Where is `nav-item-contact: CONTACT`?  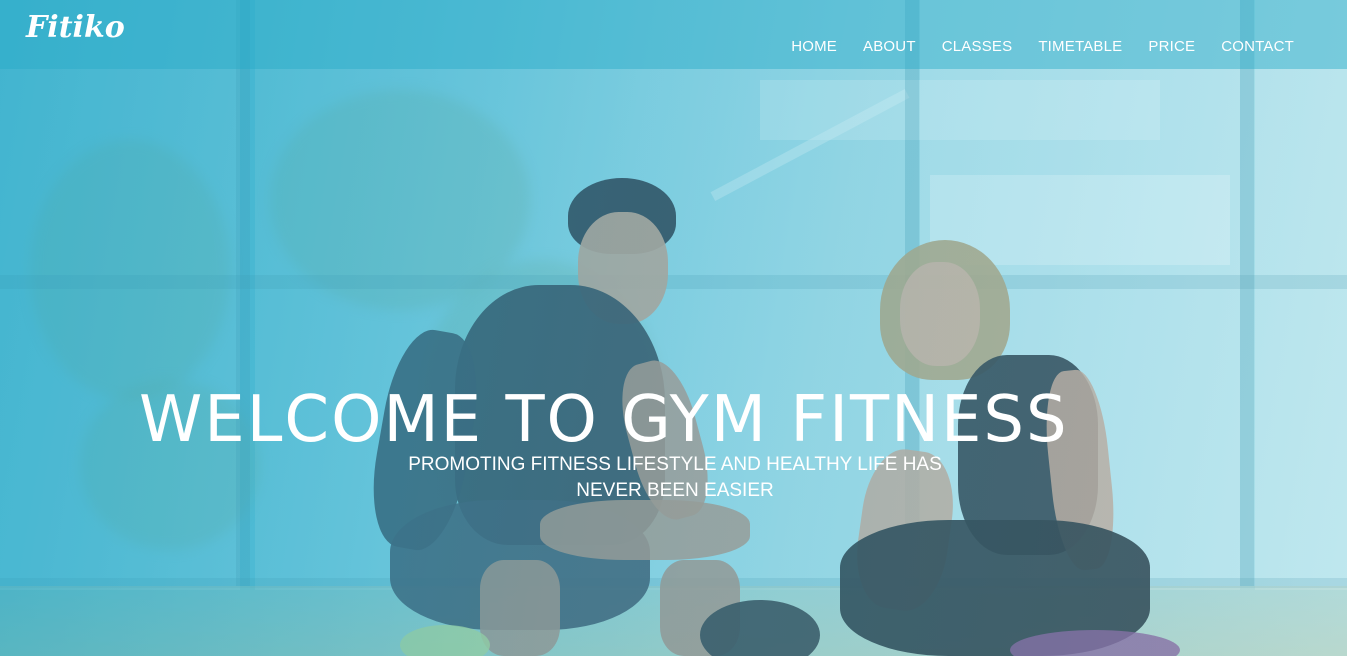 nav-item-contact: CONTACT is located at coordinates (1257, 46).